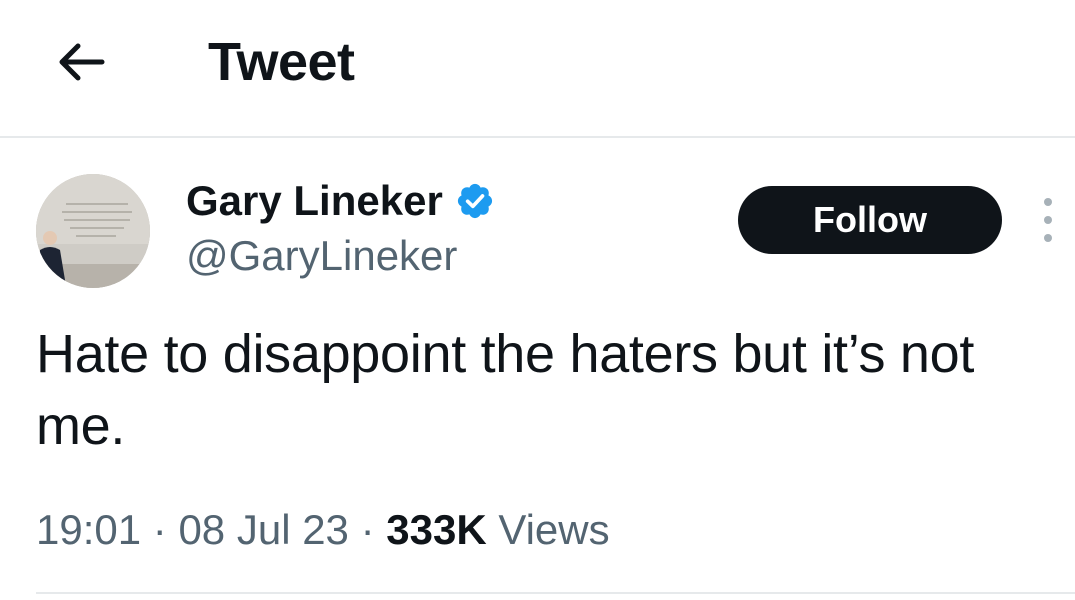  What do you see at coordinates (281, 62) in the screenshot?
I see `page-title: Tweet` at bounding box center [281, 62].